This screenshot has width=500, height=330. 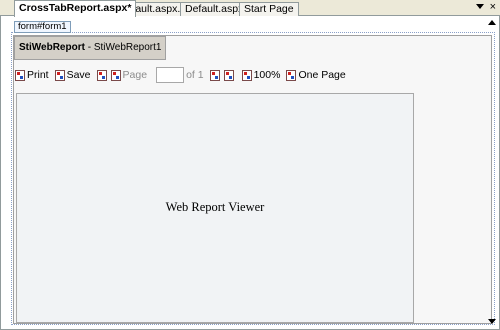 What do you see at coordinates (246, 75) in the screenshot?
I see `zoom-icon` at bounding box center [246, 75].